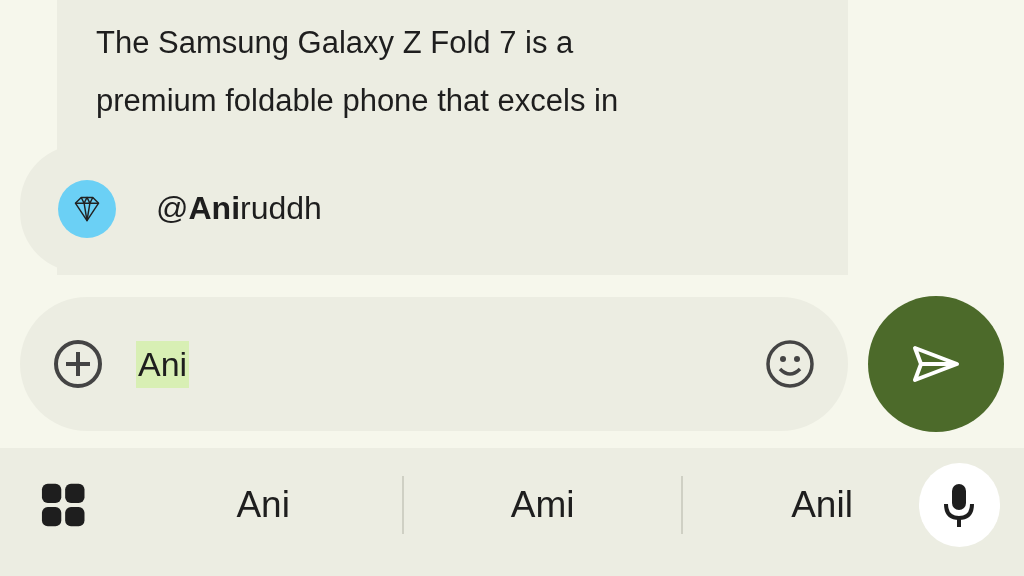  What do you see at coordinates (542, 505) in the screenshot?
I see `word-suggestion: Ami` at bounding box center [542, 505].